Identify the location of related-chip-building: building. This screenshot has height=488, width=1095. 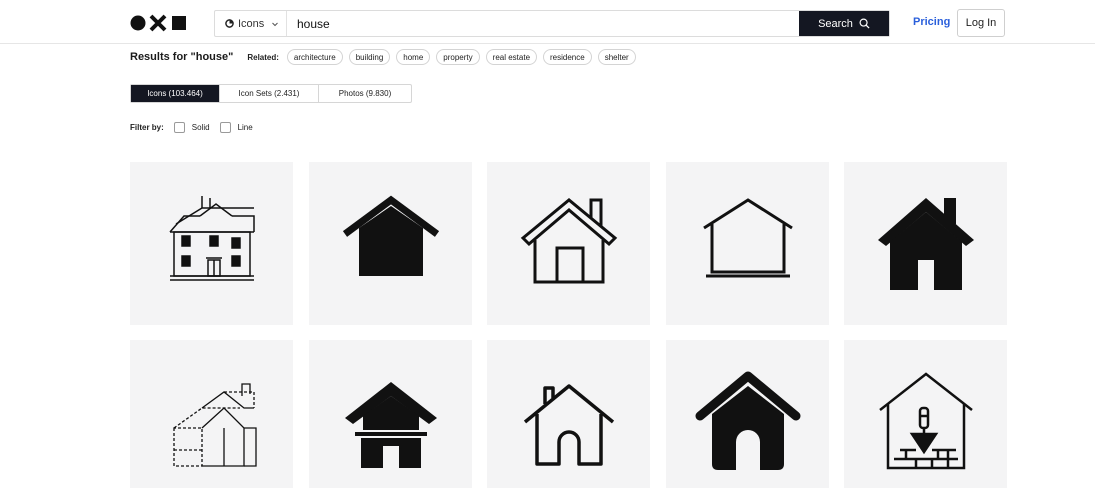
(369, 57).